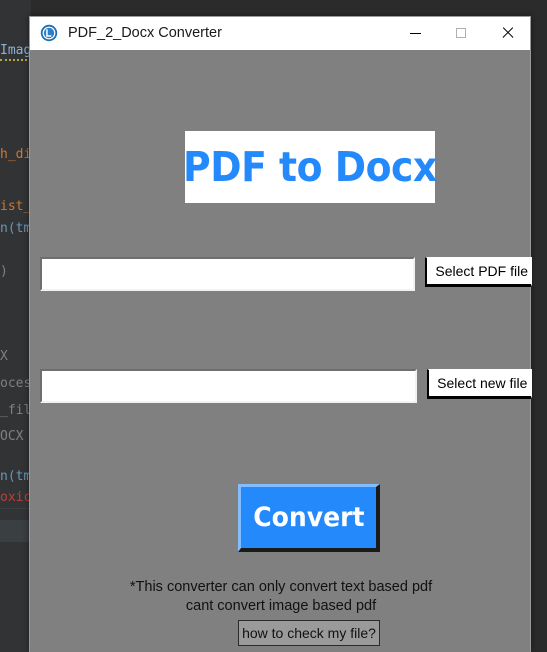 Image resolution: width=547 pixels, height=652 pixels. What do you see at coordinates (16, 497) in the screenshot?
I see `code-fragment: oxic` at bounding box center [16, 497].